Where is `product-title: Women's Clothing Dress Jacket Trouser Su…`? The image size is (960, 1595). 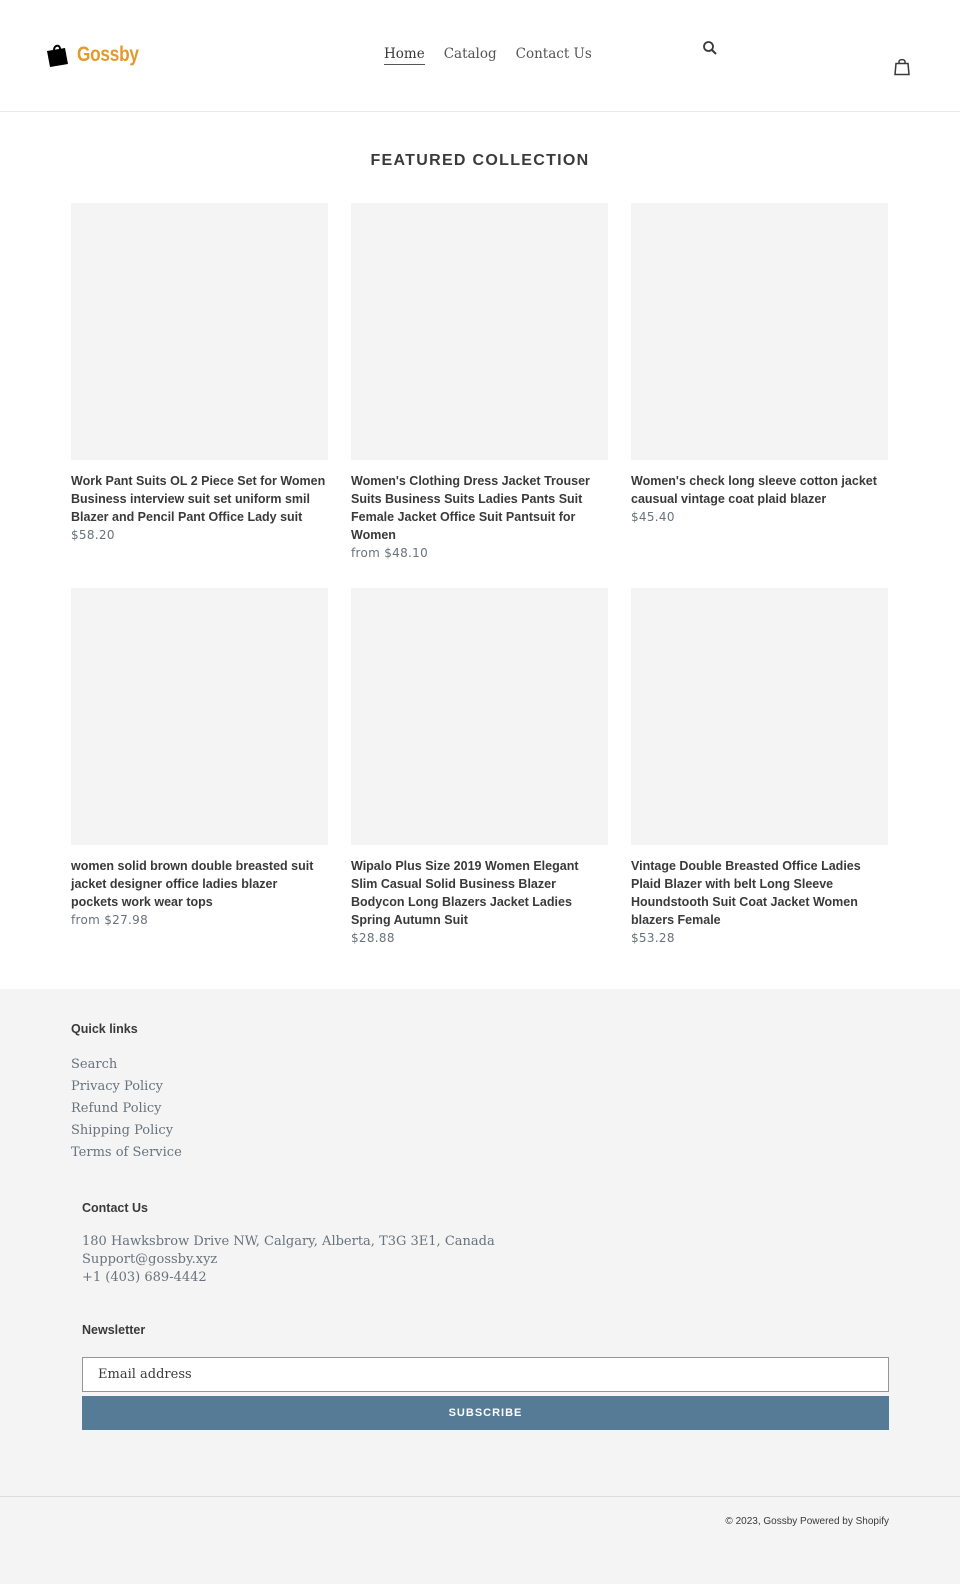 product-title: Women's Clothing Dress Jacket Trouser Su… is located at coordinates (479, 508).